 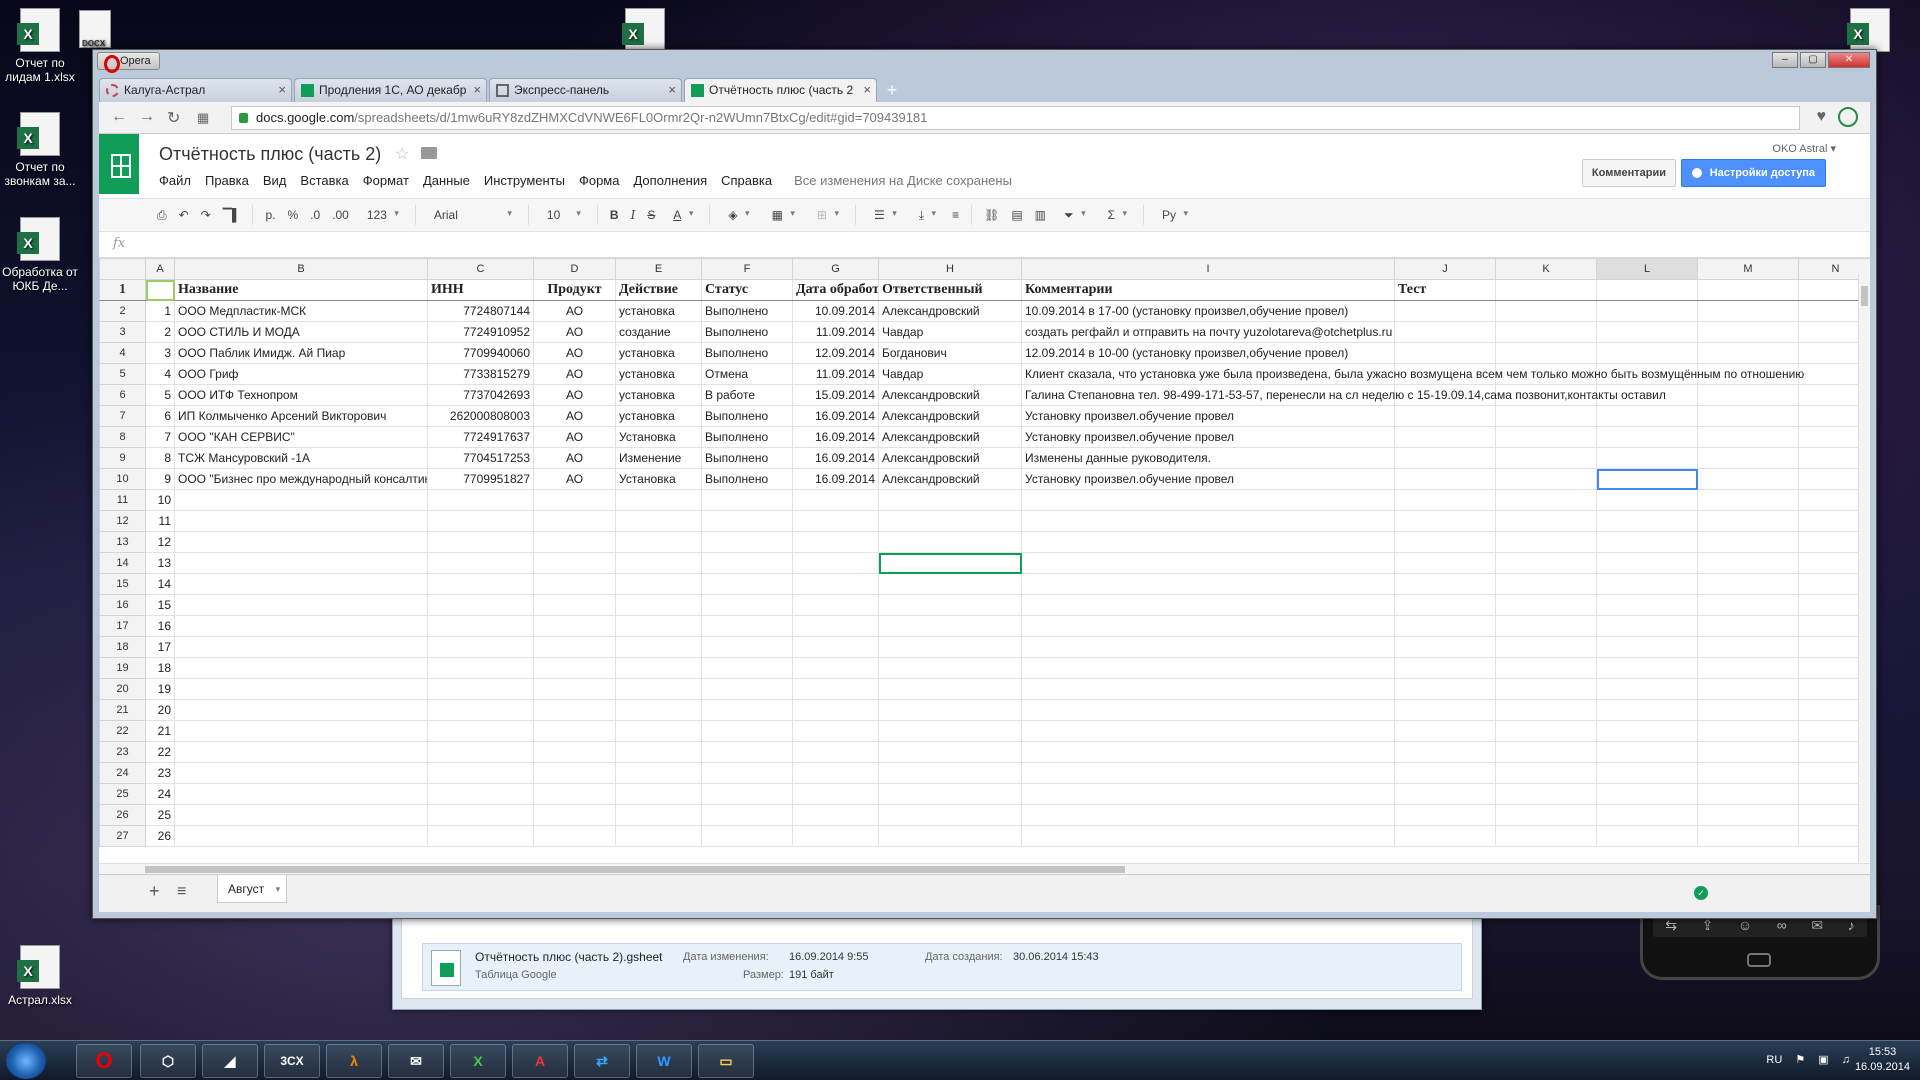 What do you see at coordinates (340, 215) in the screenshot?
I see `increase-decimals-button: .00` at bounding box center [340, 215].